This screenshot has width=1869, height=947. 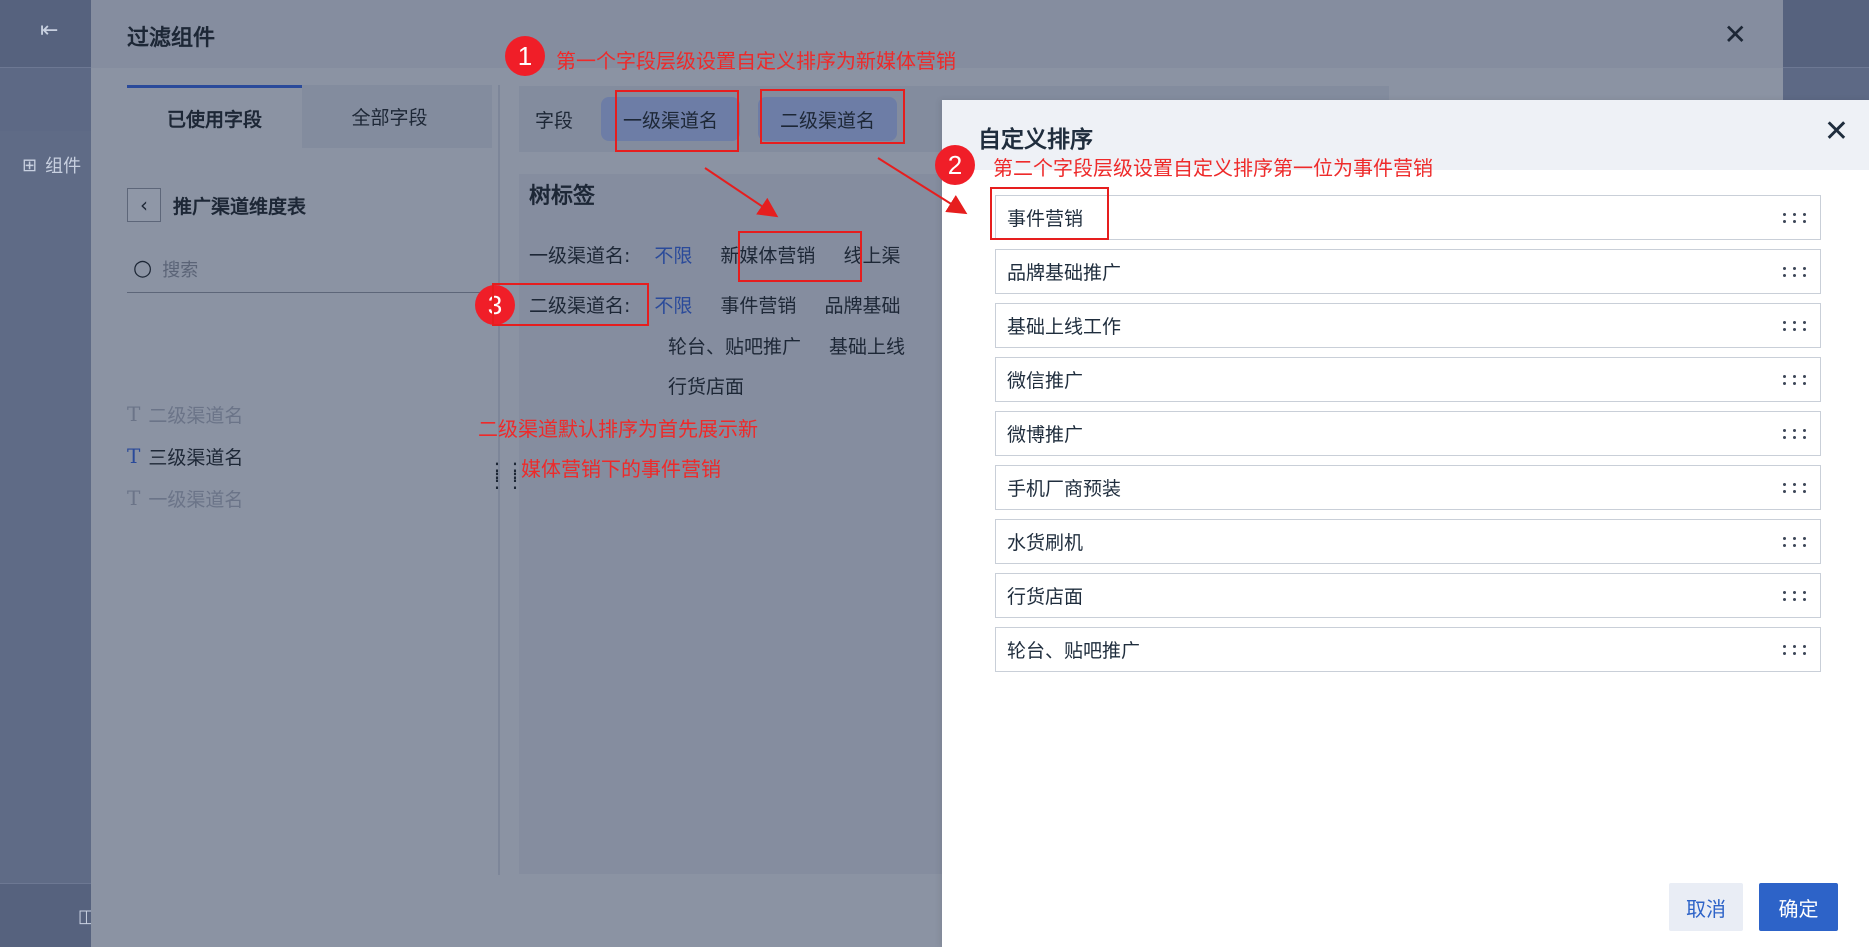 I want to click on tab-used-fields: 已使用字段, so click(x=214, y=116).